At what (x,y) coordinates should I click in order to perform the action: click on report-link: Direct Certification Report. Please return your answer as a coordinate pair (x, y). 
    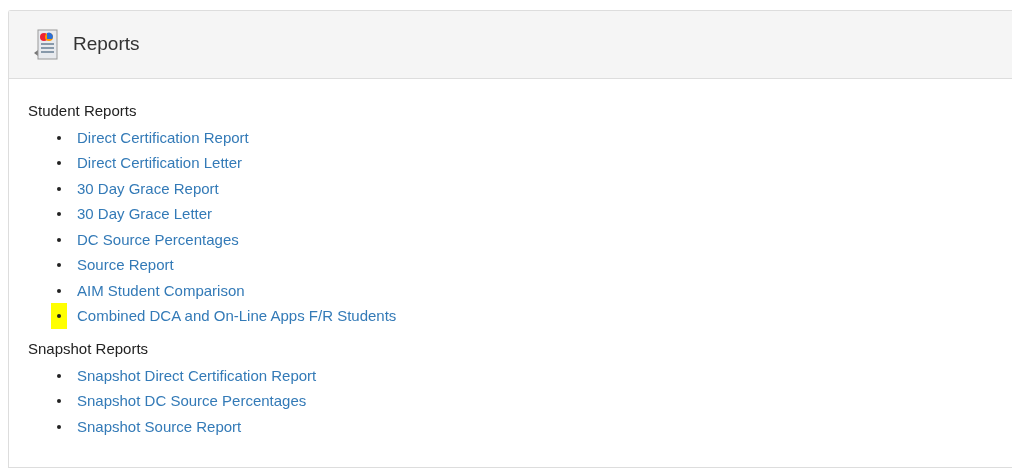
    Looking at the image, I should click on (163, 137).